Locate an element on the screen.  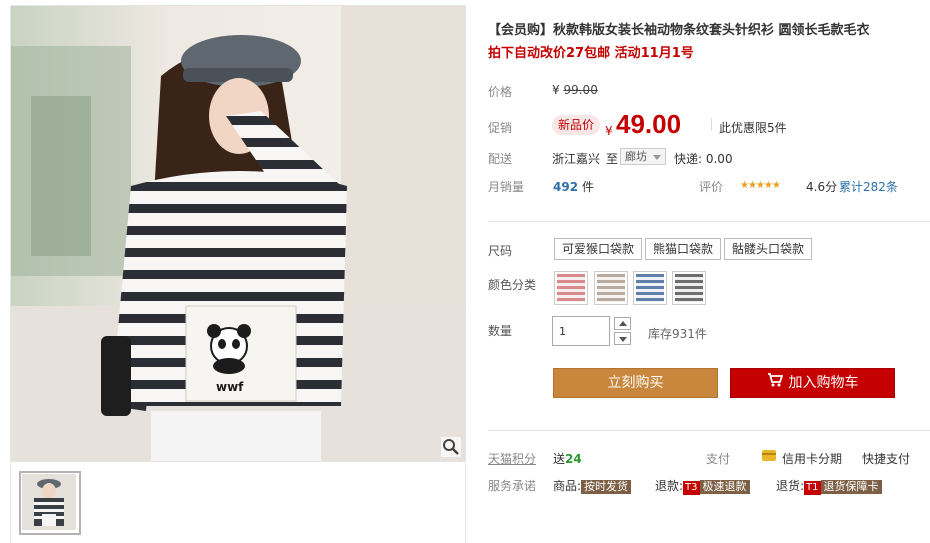
rating-stars-icon: ★★★★★ is located at coordinates (760, 185).